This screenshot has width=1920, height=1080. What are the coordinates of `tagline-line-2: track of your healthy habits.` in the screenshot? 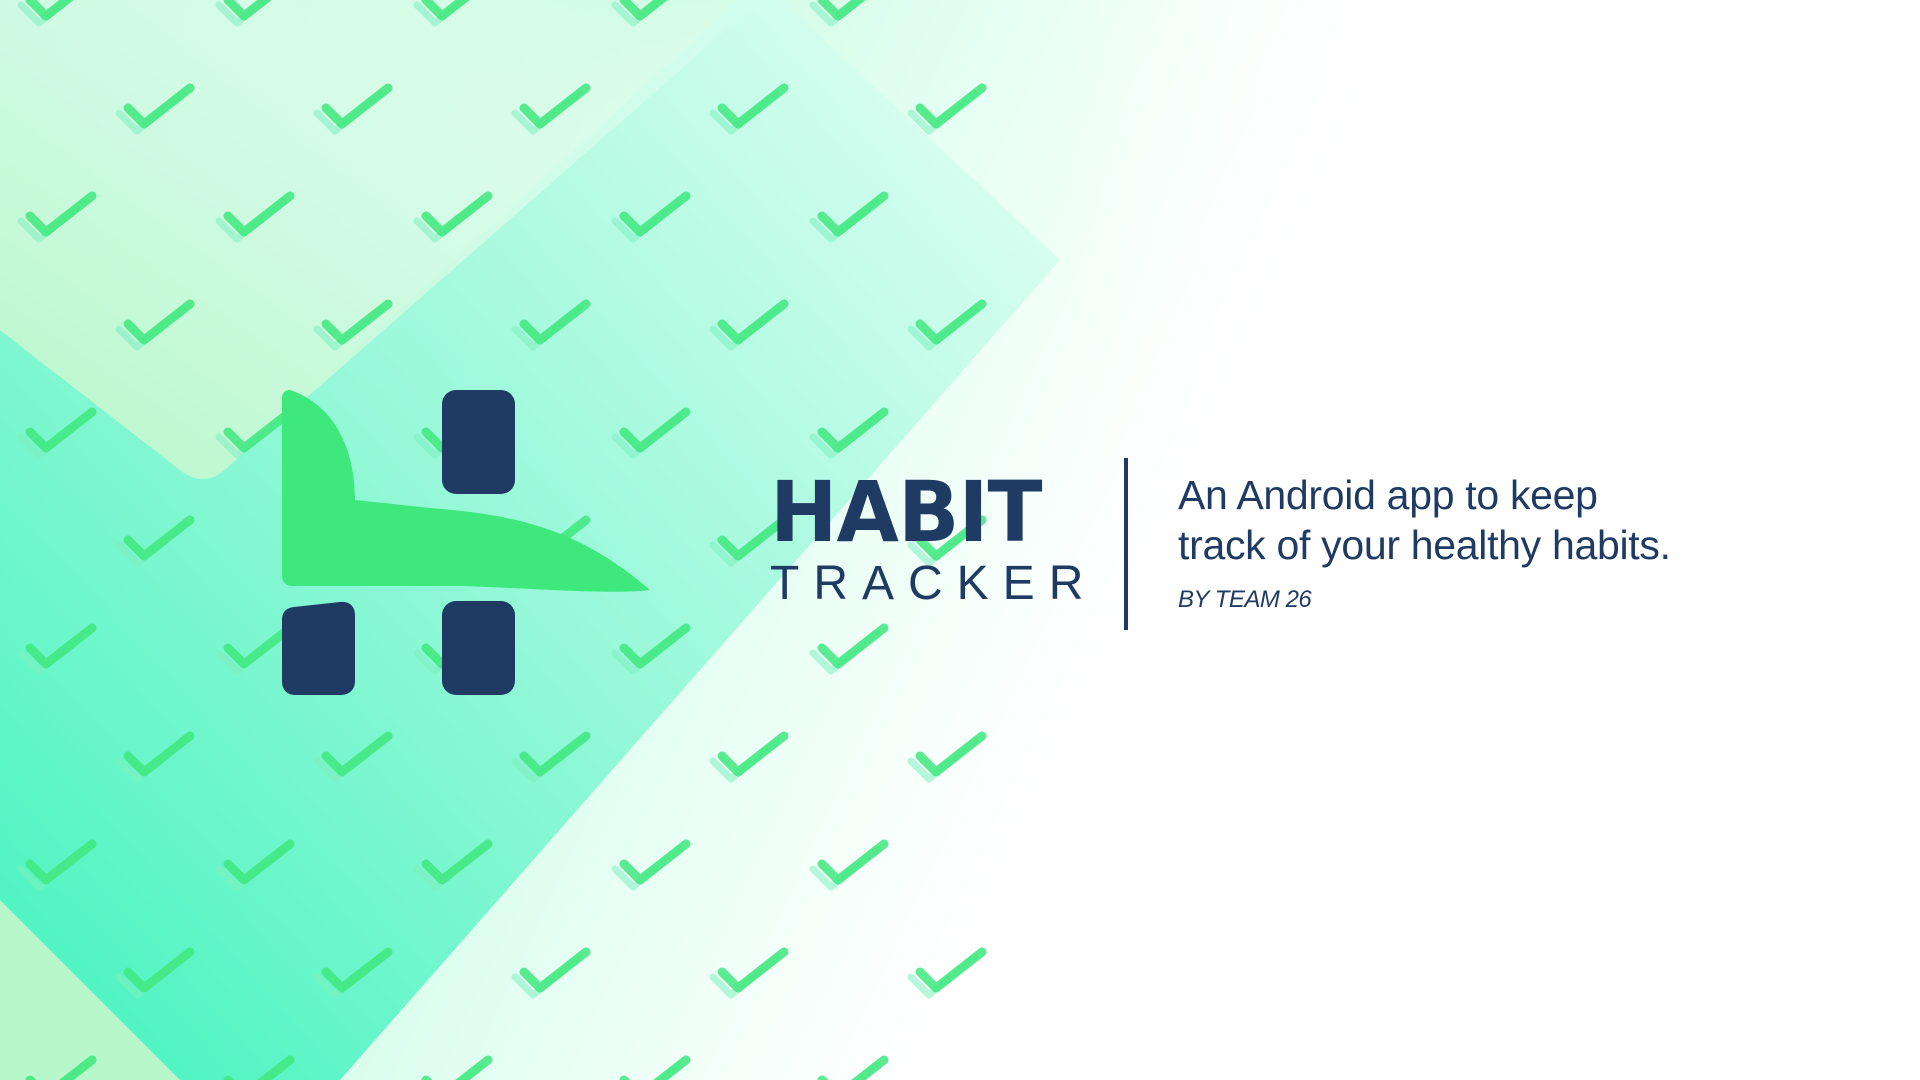 It's located at (1424, 545).